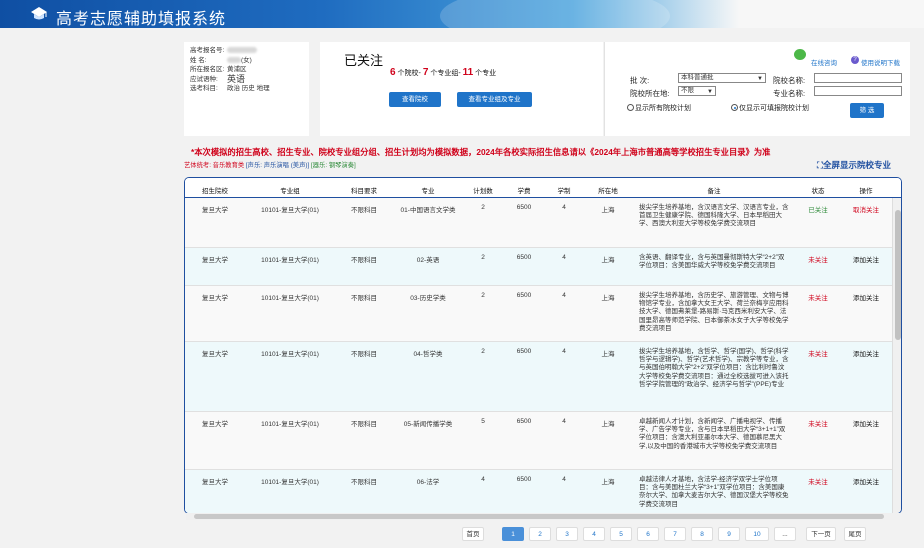 The image size is (924, 548). What do you see at coordinates (858, 78) in the screenshot?
I see `school-name-input` at bounding box center [858, 78].